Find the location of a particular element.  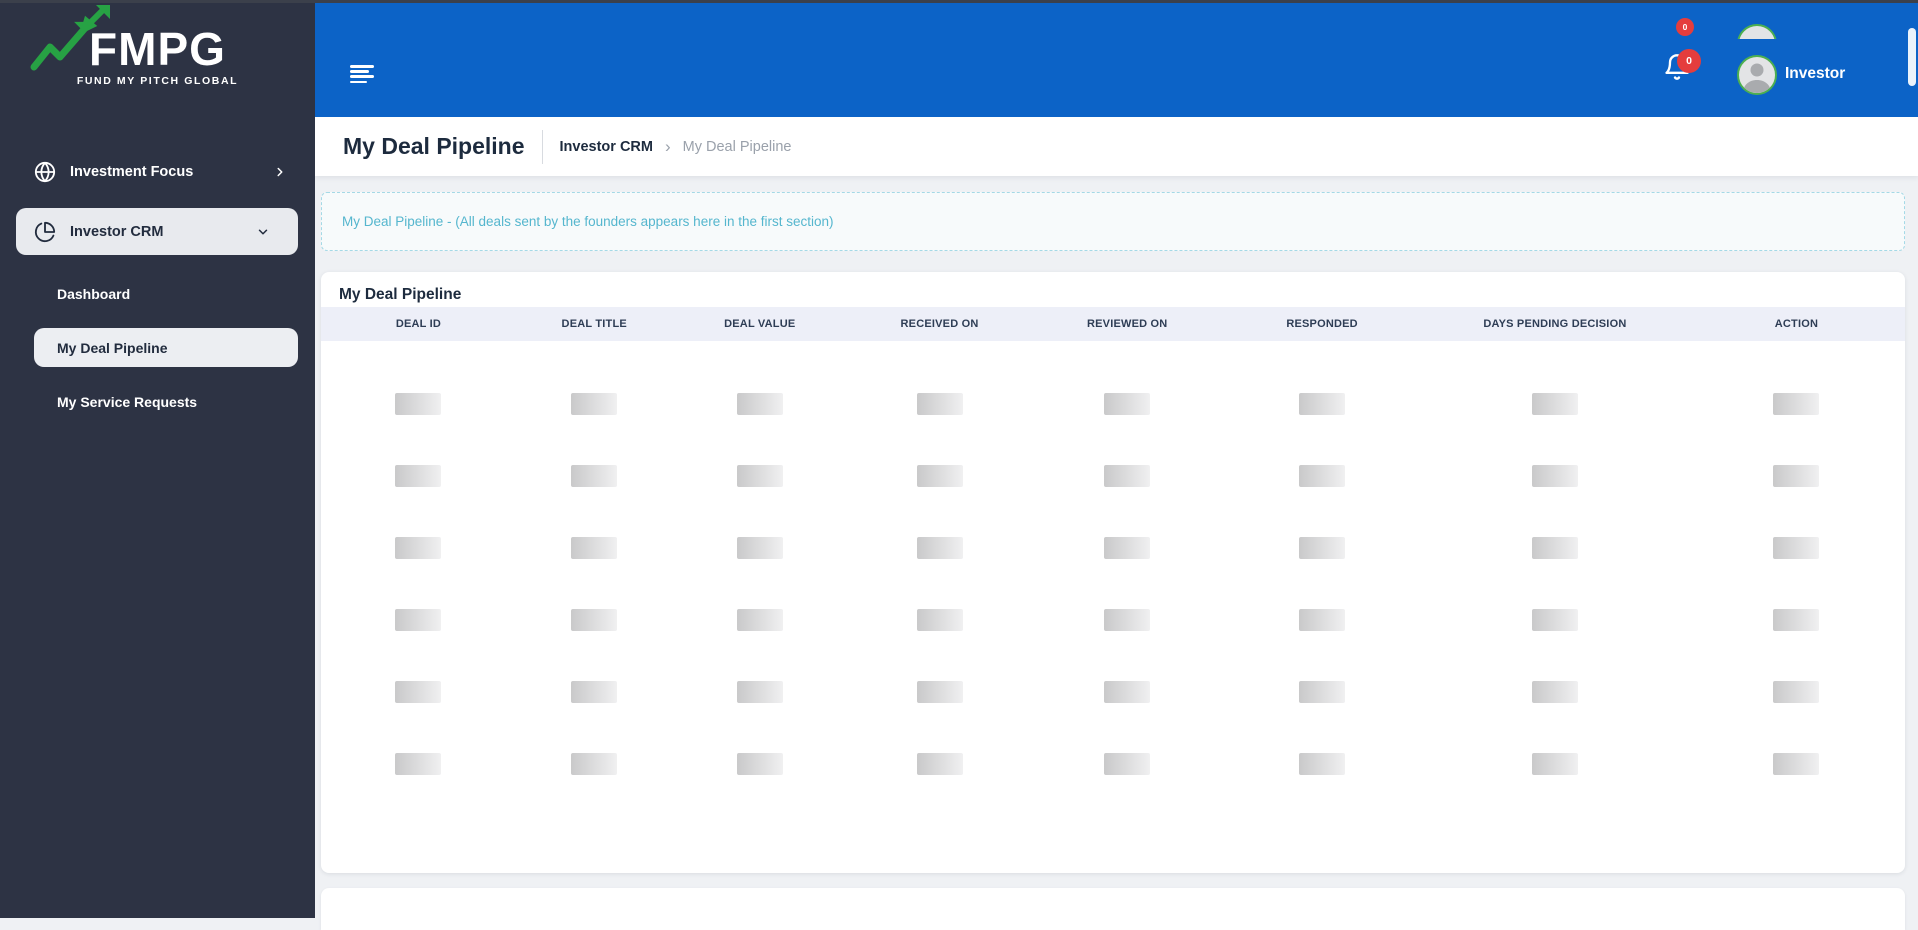

column-header-received-on: RECEIVED ON is located at coordinates (939, 324).